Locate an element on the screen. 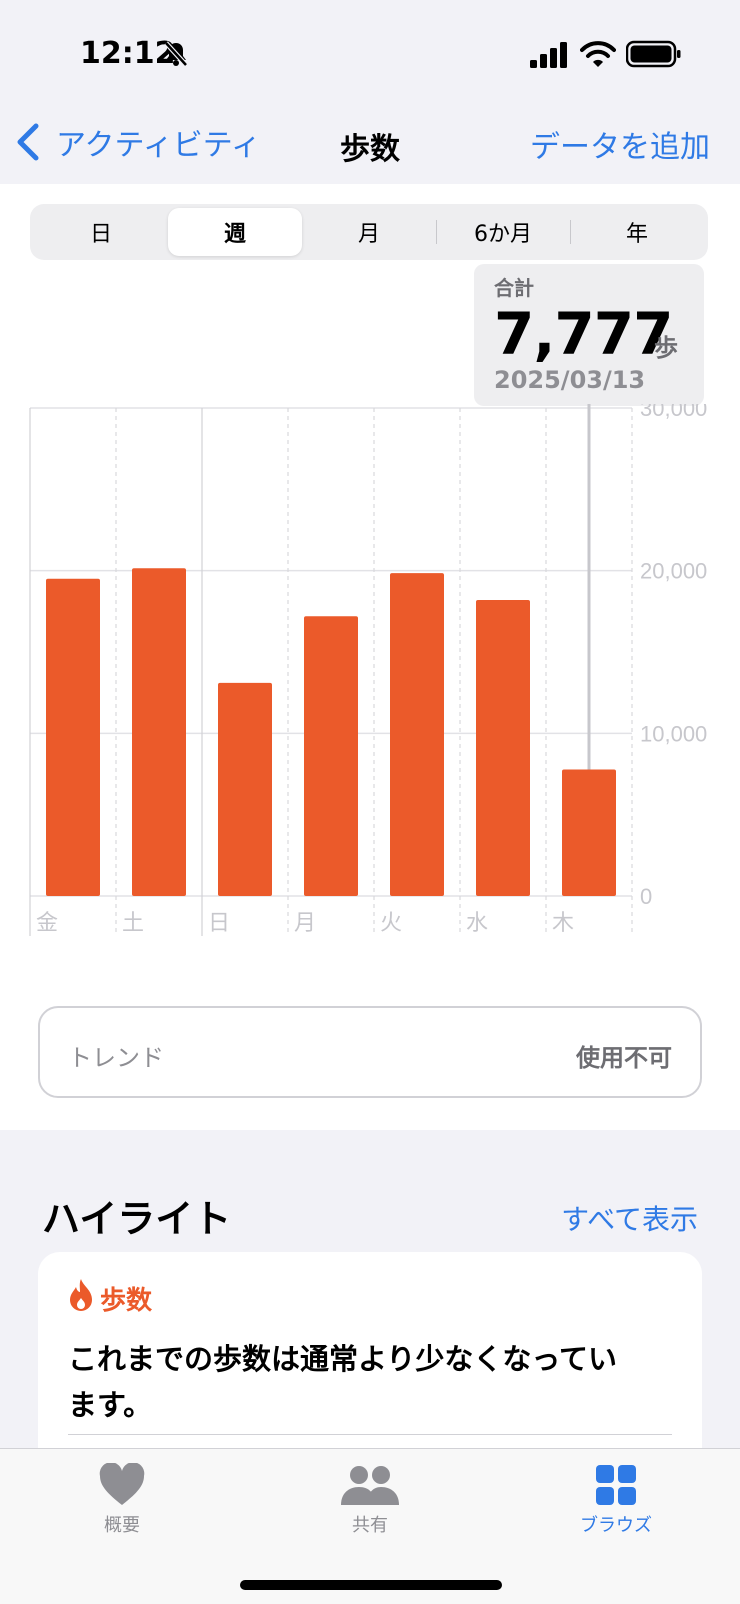 The height and width of the screenshot is (1604, 740). highlight-message: これまでの歩数は通常より少なくなっています。 is located at coordinates (342, 1382).